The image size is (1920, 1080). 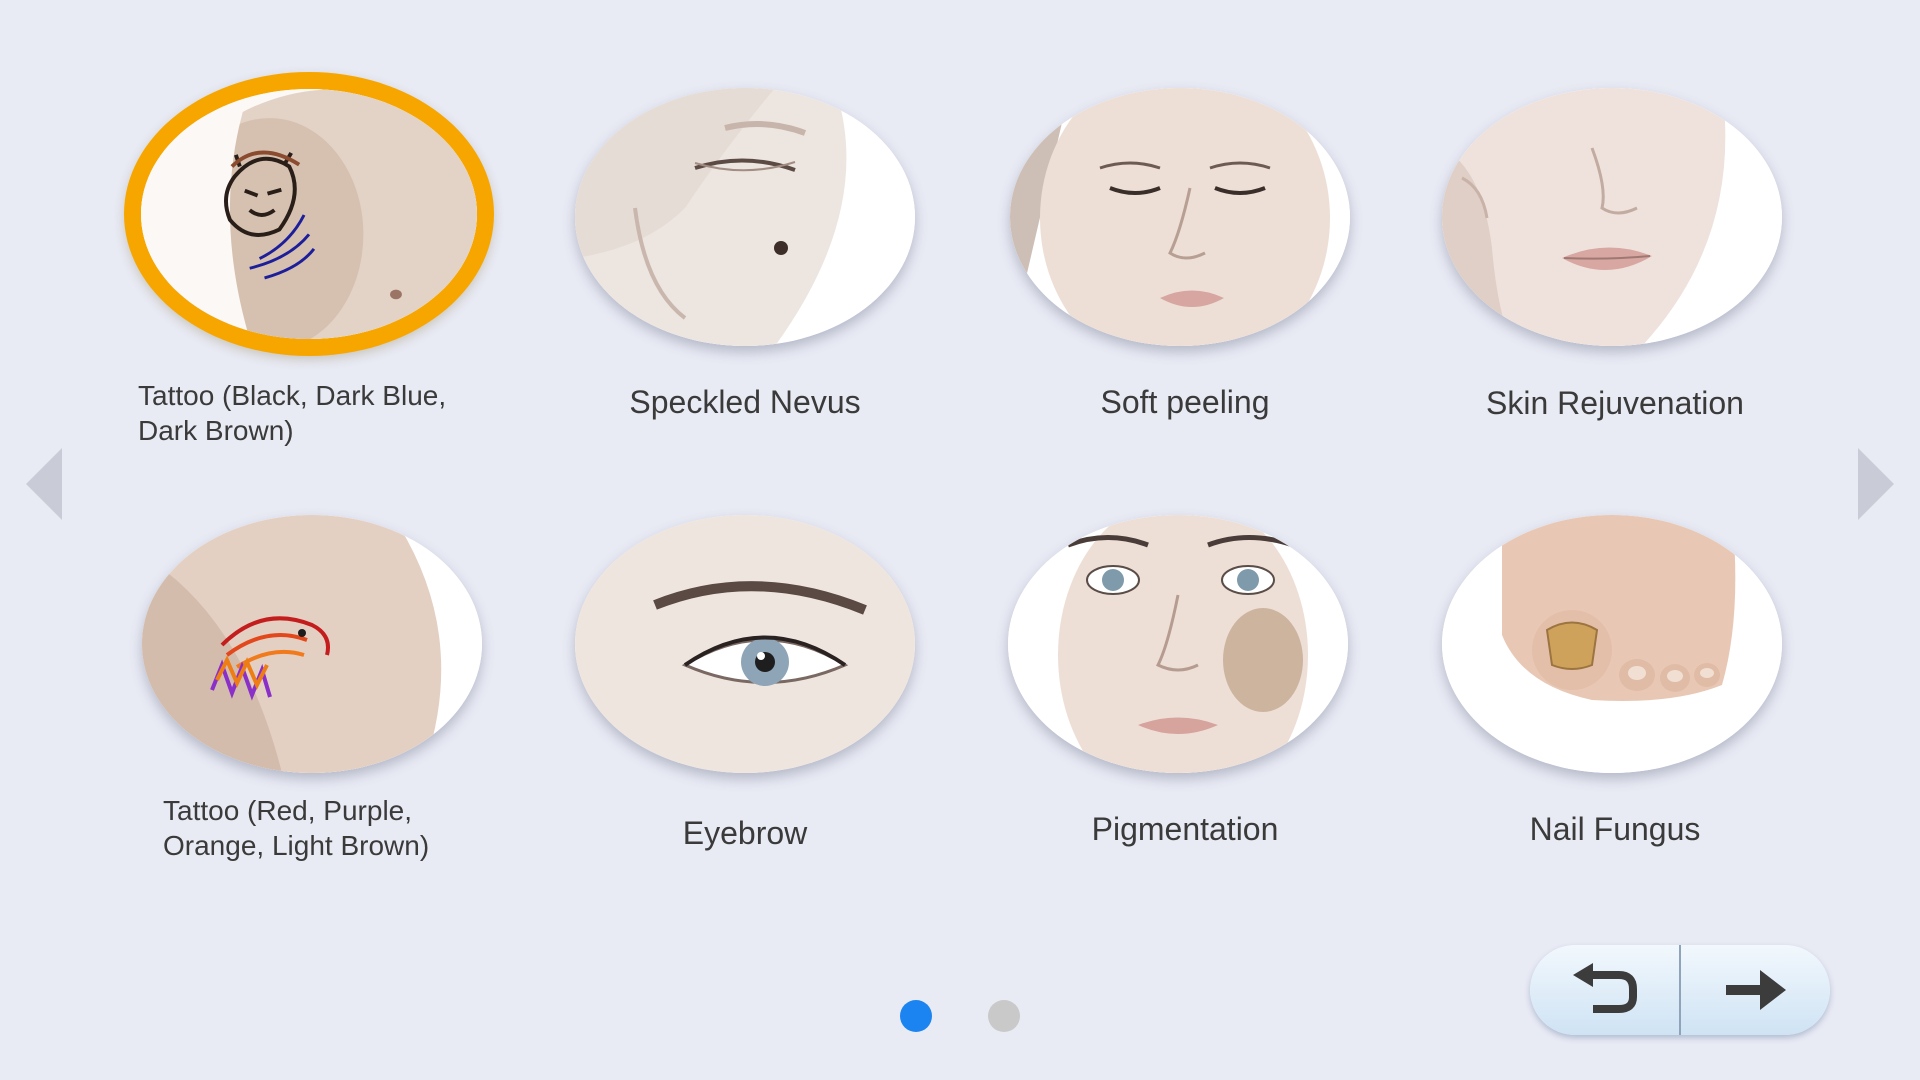 I want to click on tattoo-colored-thumbnail, so click(x=312, y=644).